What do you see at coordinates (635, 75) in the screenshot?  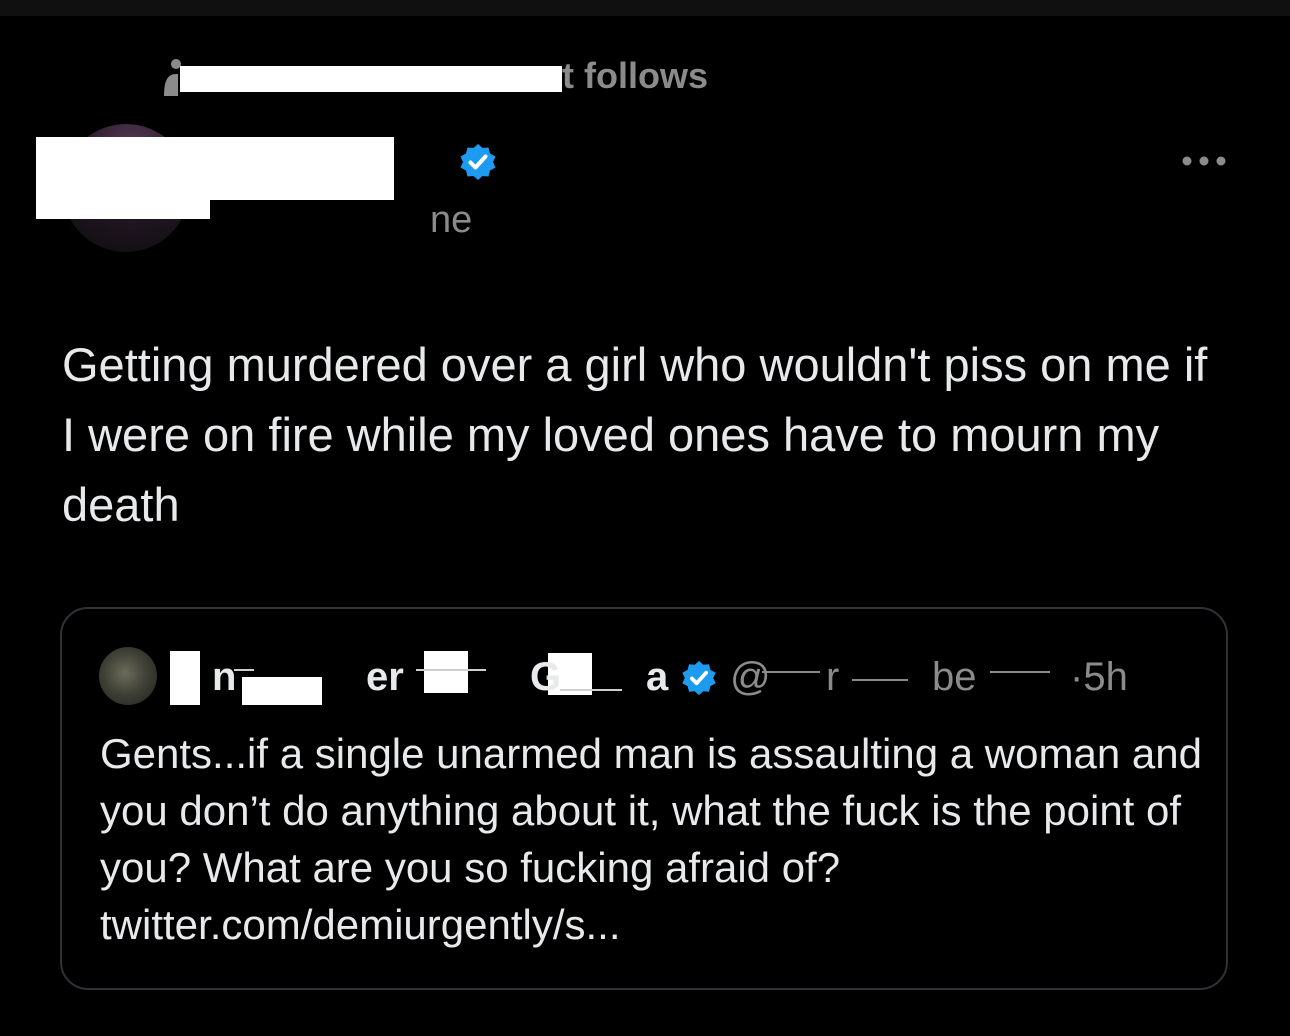 I see `social-context-text: t follows` at bounding box center [635, 75].